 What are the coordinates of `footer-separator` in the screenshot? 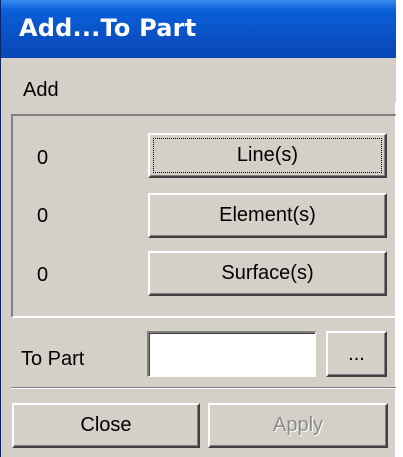 It's located at (203, 388).